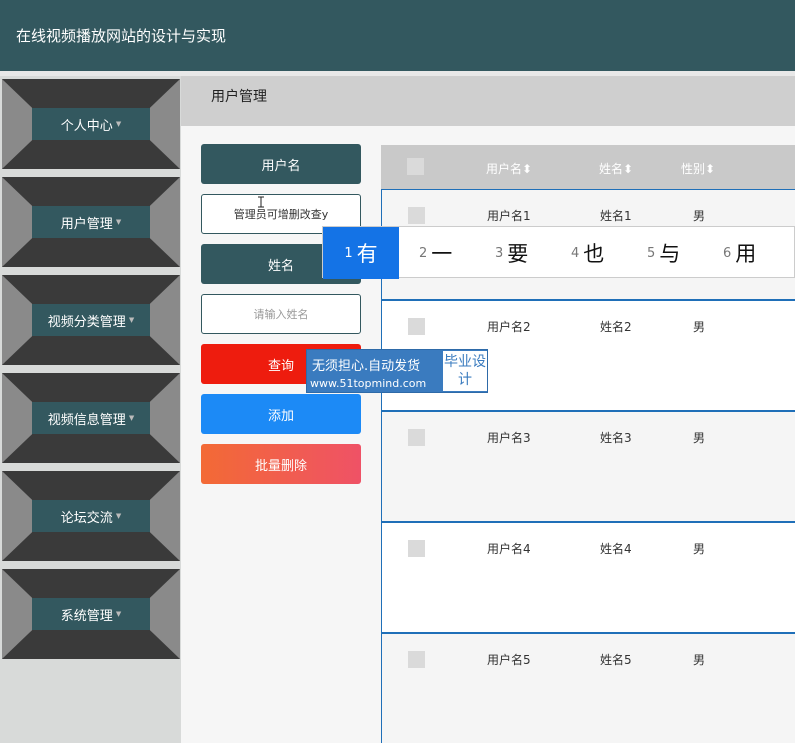 The height and width of the screenshot is (743, 795). I want to click on ime-candidate-char: 用, so click(746, 254).